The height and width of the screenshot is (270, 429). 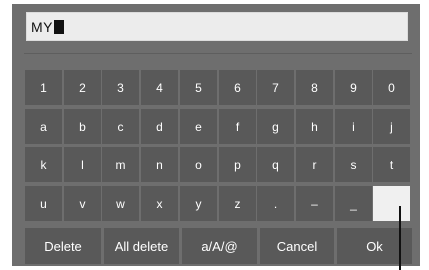 What do you see at coordinates (314, 126) in the screenshot?
I see `key-row-2-col-8: h` at bounding box center [314, 126].